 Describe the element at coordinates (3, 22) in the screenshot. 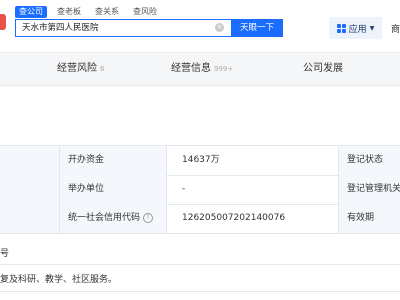

I see `logo` at that location.